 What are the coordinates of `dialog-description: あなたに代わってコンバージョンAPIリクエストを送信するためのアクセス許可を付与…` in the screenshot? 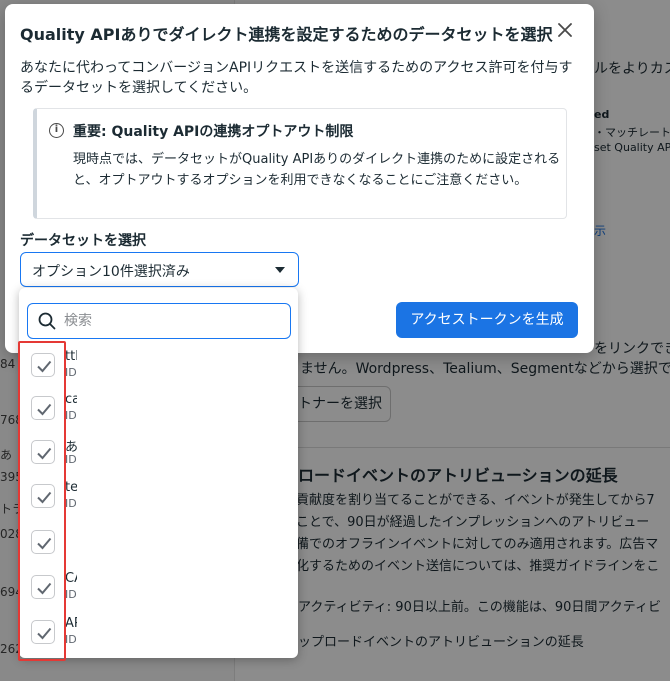 It's located at (296, 78).